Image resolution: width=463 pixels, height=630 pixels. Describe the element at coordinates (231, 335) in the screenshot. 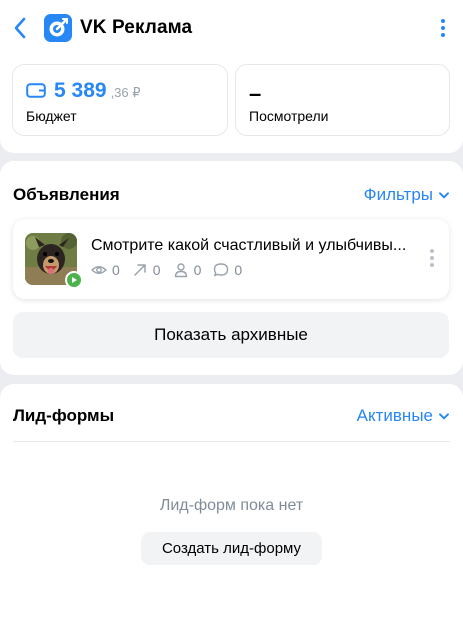

I see `show-archived-button: Показать архивные` at that location.